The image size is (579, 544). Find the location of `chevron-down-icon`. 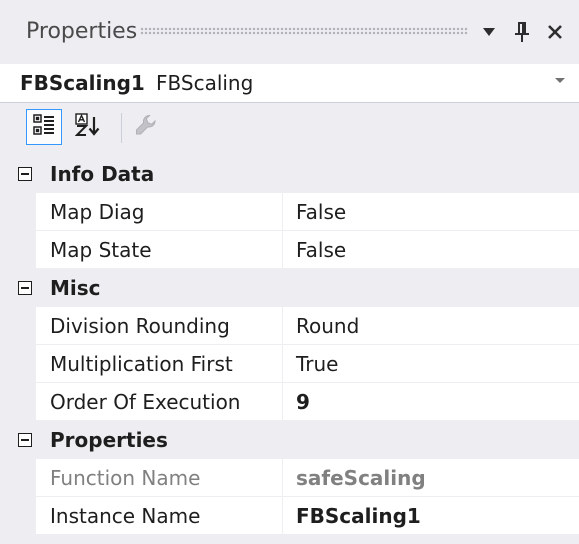

chevron-down-icon is located at coordinates (489, 32).